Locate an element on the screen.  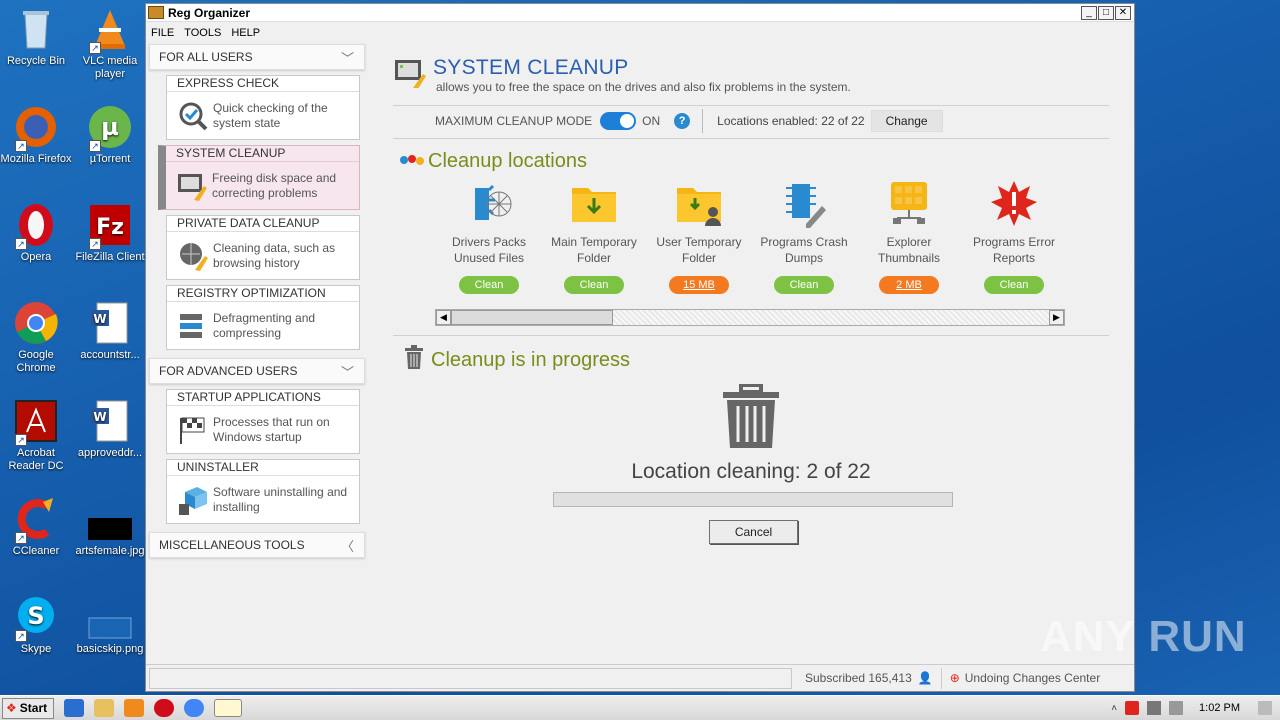
app-icon is located at coordinates (156, 12).